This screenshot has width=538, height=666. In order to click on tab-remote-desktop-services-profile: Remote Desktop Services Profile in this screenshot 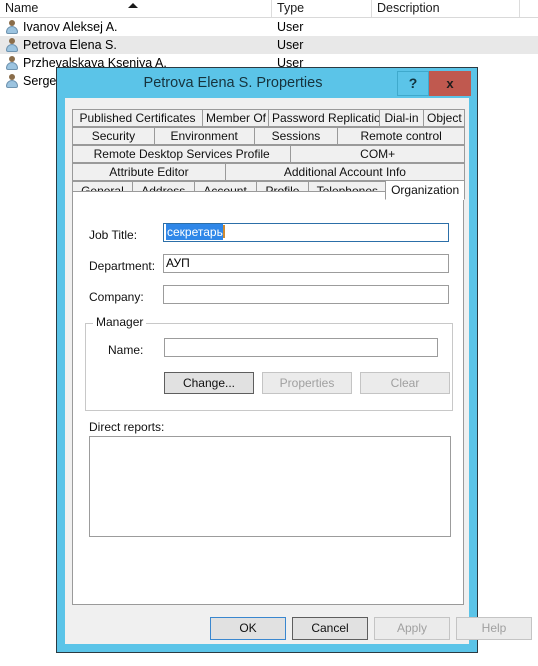, I will do `click(182, 154)`.